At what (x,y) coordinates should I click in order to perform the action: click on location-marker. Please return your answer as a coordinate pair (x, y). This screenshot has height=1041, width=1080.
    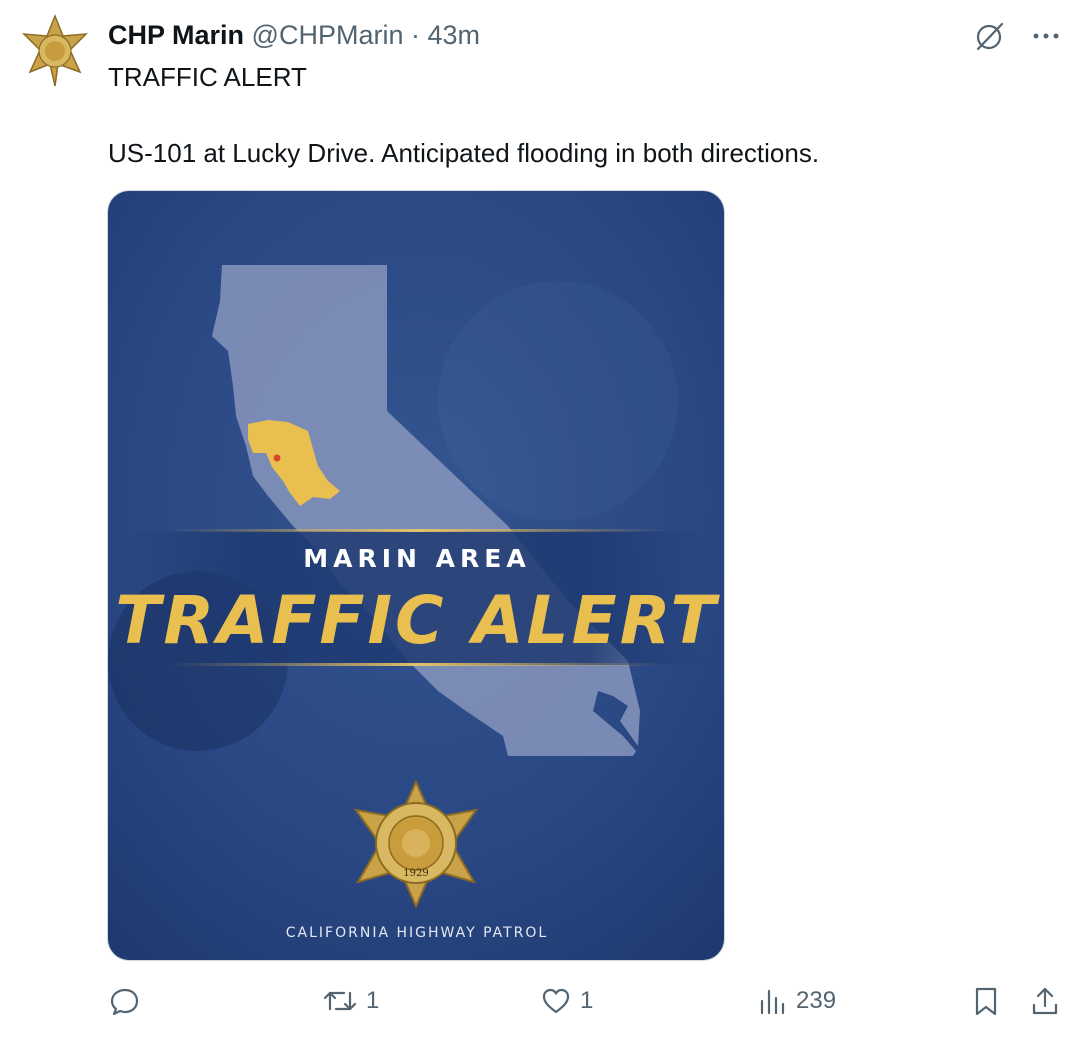
    Looking at the image, I should click on (277, 458).